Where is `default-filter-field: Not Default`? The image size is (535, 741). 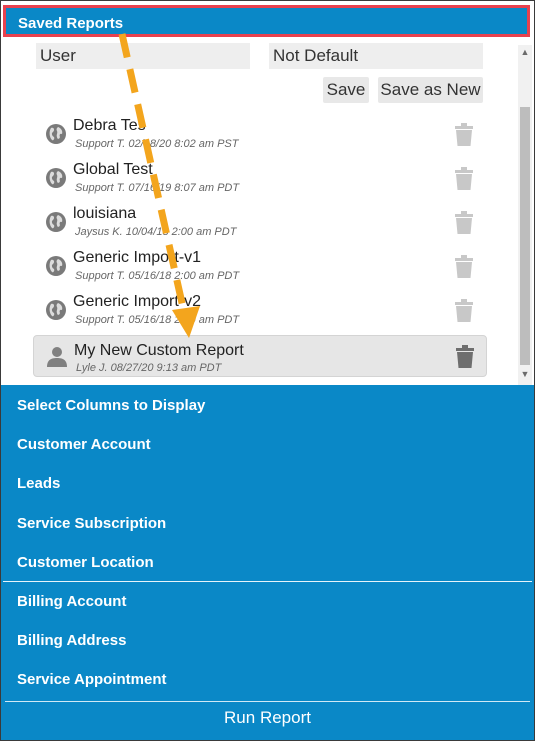 default-filter-field: Not Default is located at coordinates (376, 56).